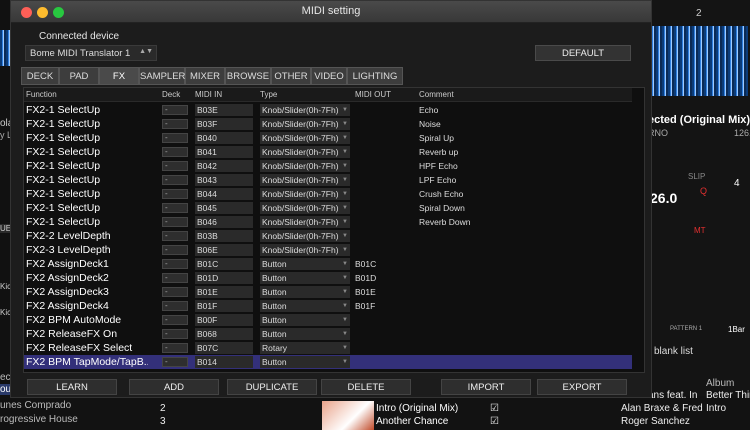 This screenshot has width=750, height=430. I want to click on tab-mixer: MIXER, so click(205, 76).